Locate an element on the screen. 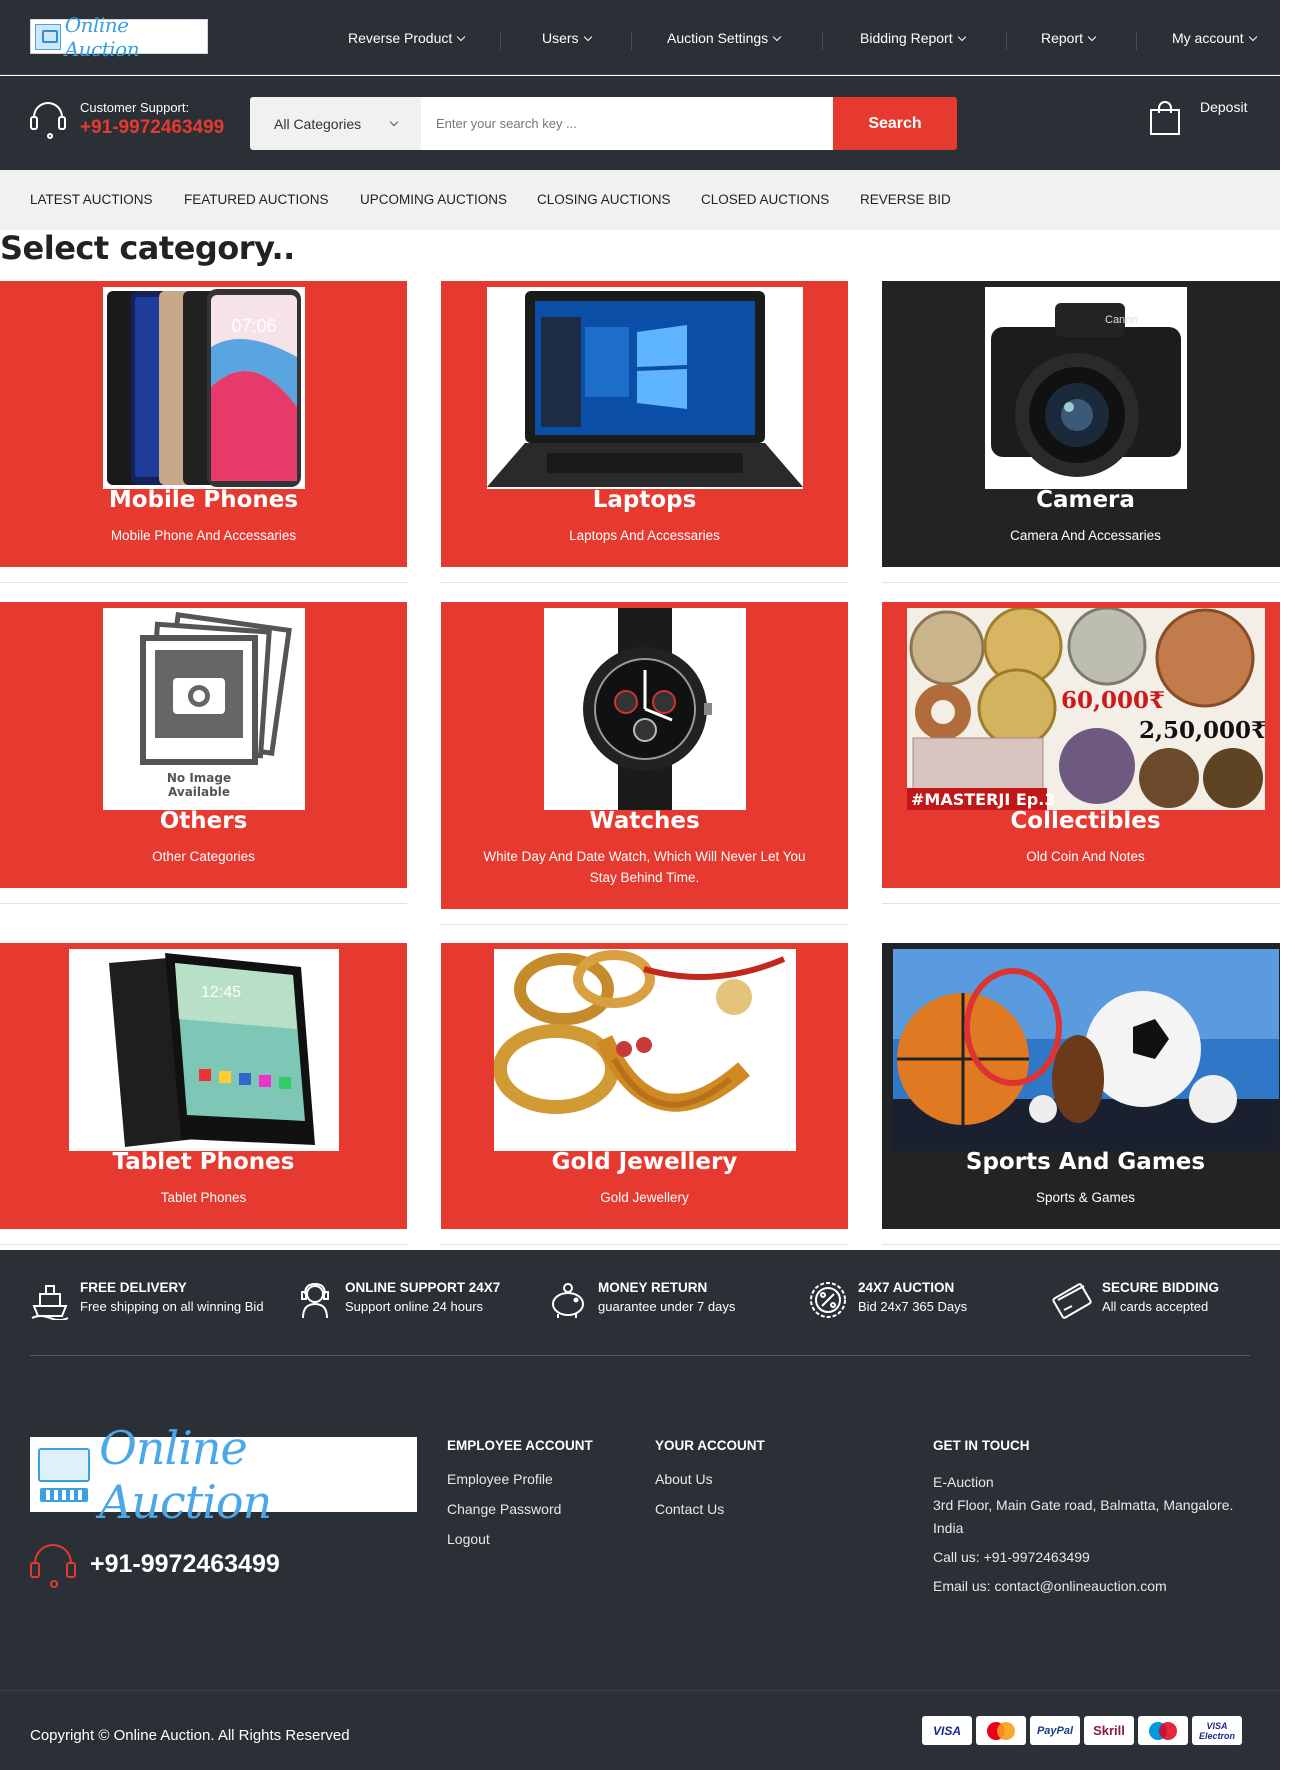  category-name: Mobile Phones is located at coordinates (203, 500).